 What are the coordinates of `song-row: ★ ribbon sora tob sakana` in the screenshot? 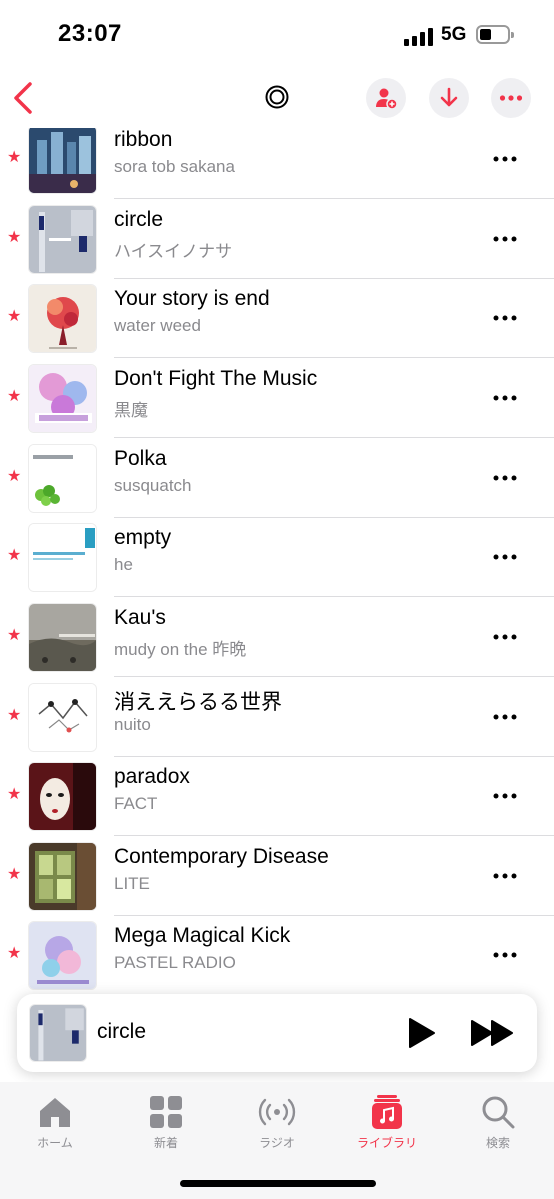 It's located at (277, 163).